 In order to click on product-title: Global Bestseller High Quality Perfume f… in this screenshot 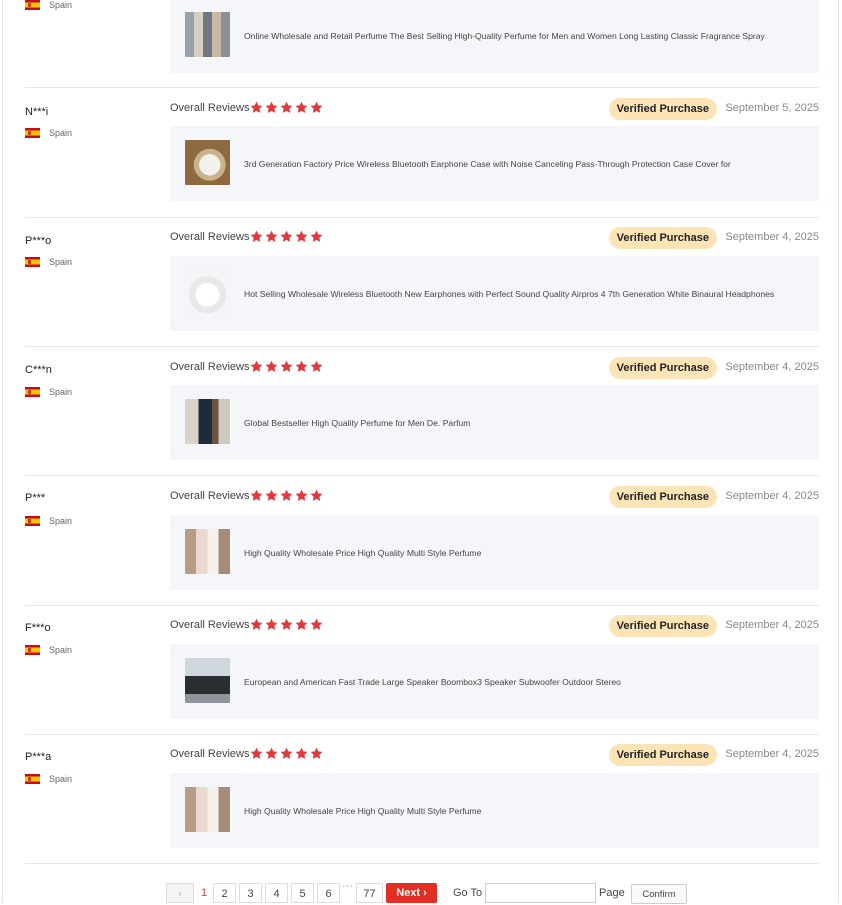, I will do `click(526, 422)`.